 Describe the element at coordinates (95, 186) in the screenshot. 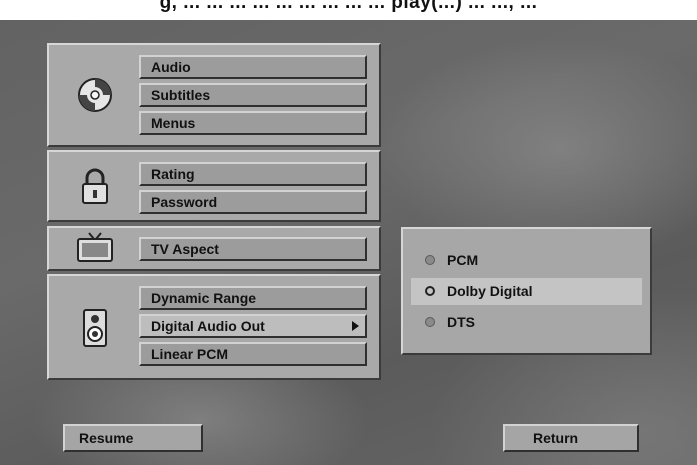

I see `padlock-icon` at that location.